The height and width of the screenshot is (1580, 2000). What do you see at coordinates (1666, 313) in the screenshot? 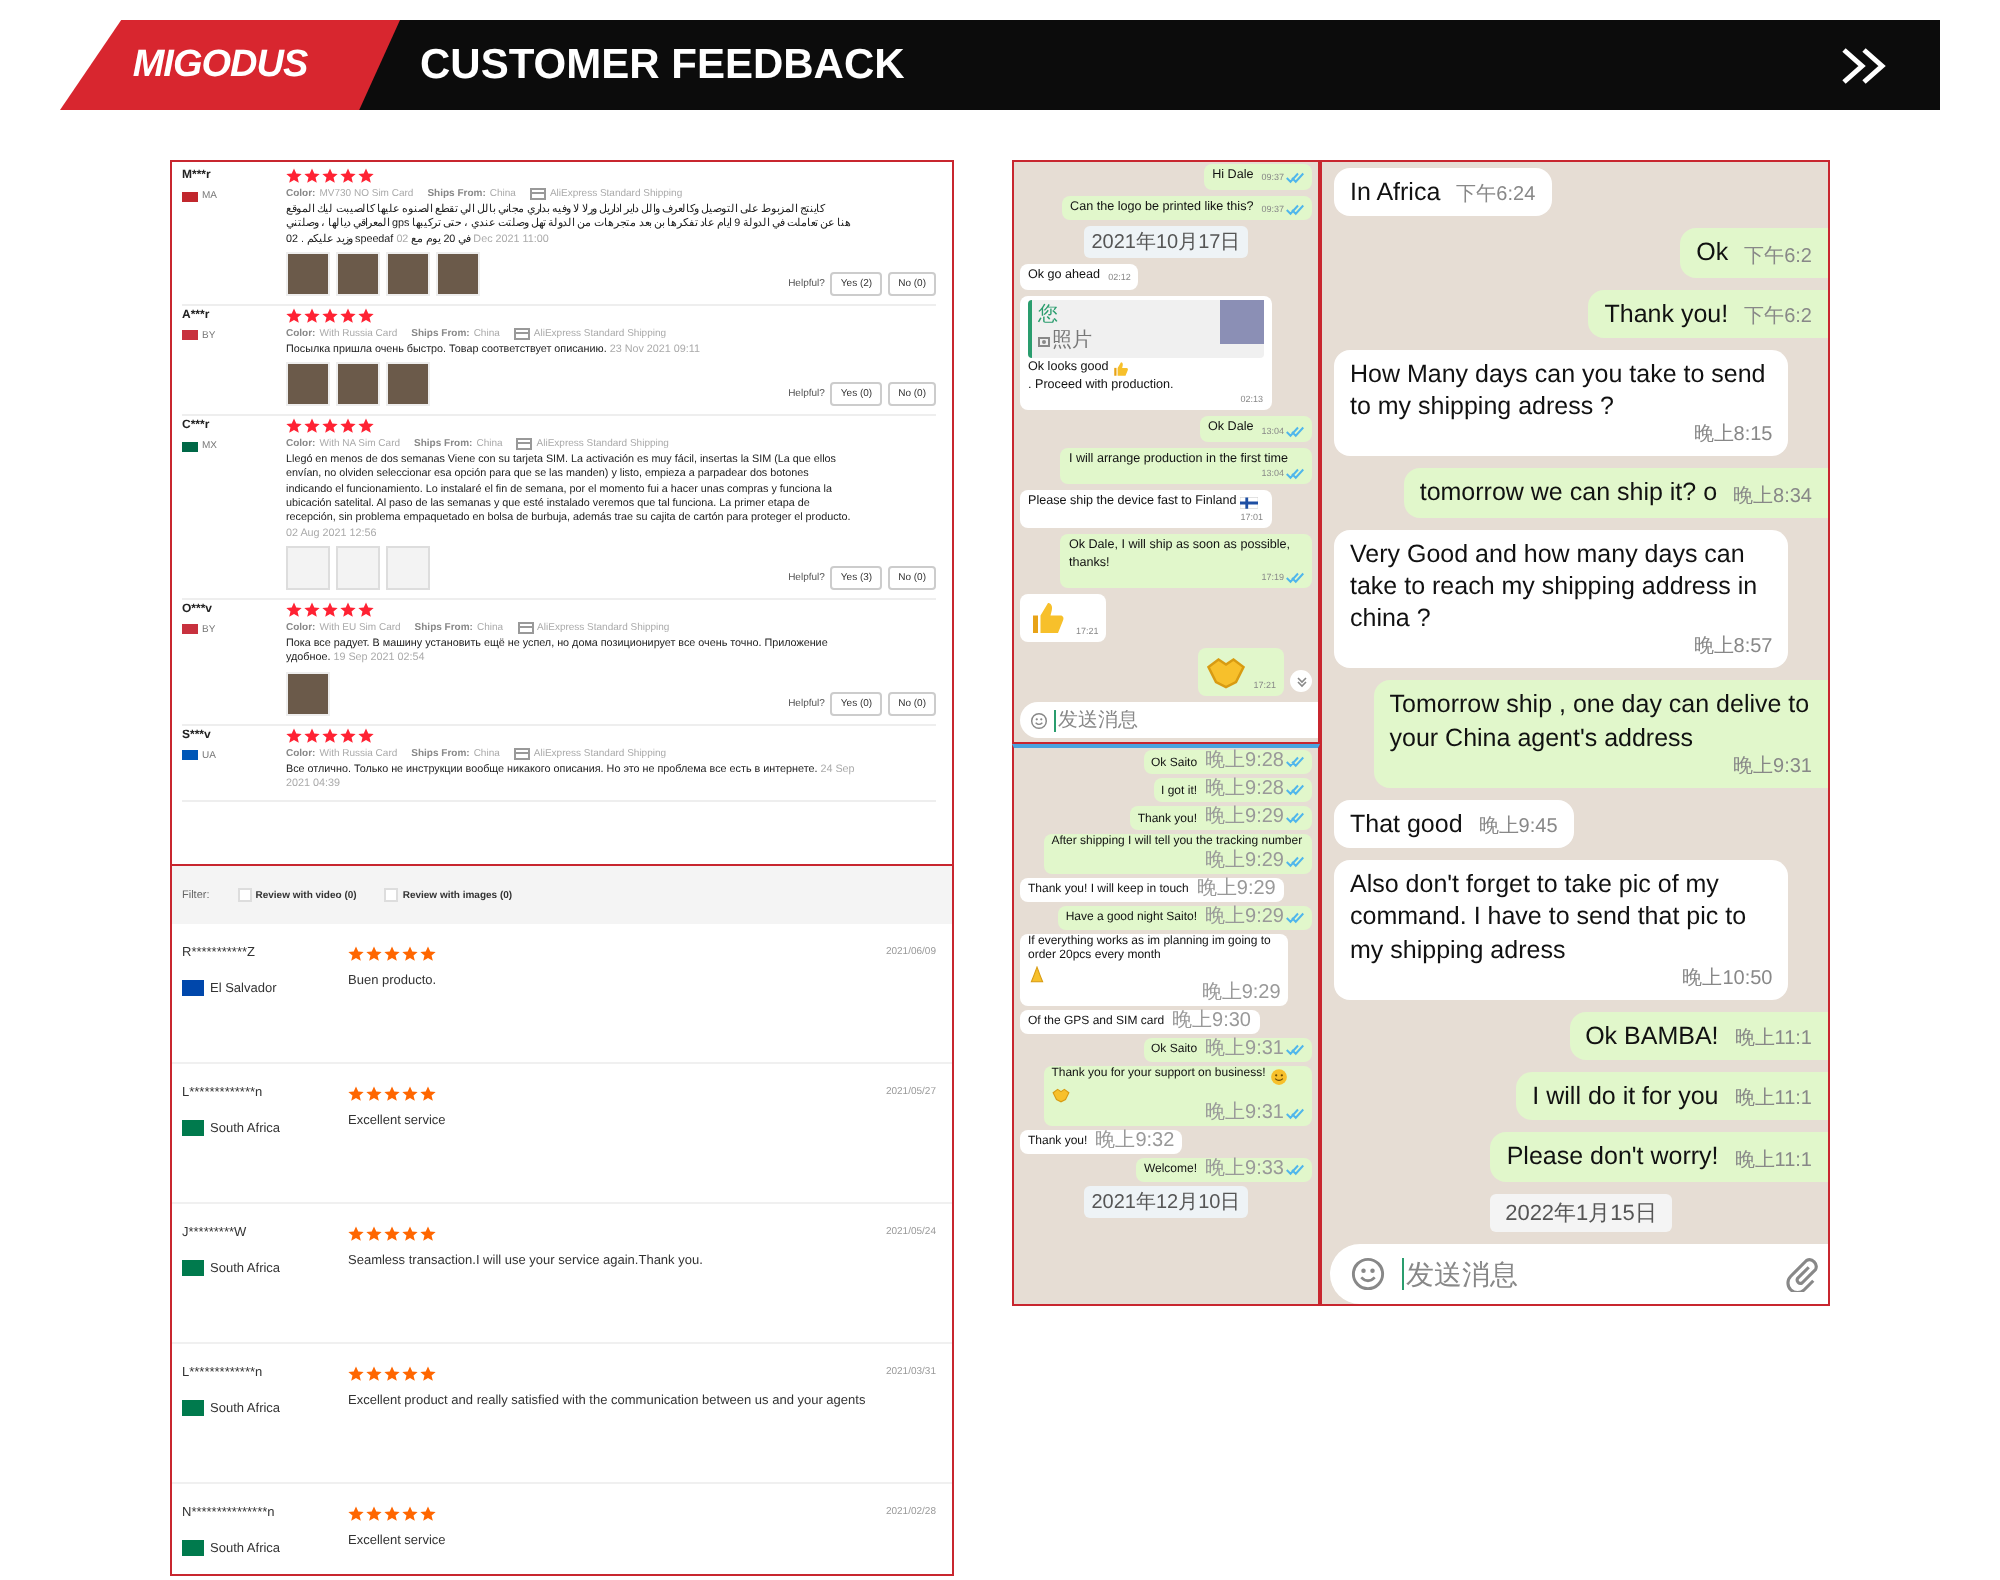
I see `message-text: Thank you!` at bounding box center [1666, 313].